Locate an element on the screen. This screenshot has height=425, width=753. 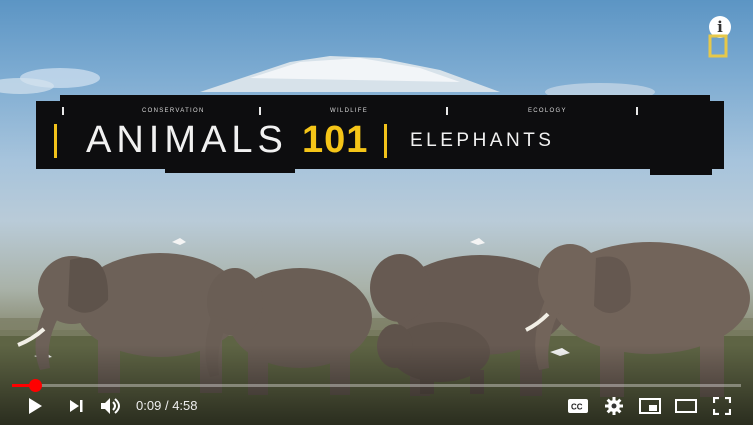
next-button is located at coordinates (76, 406).